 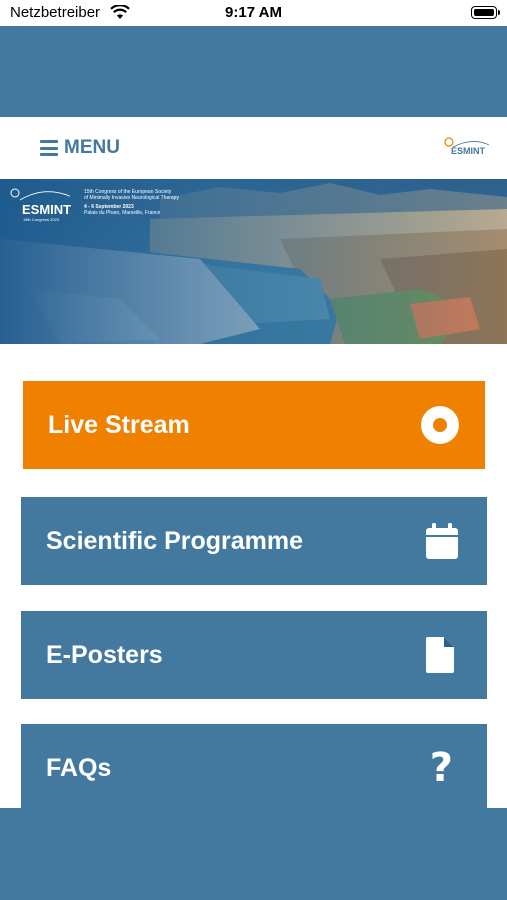 I want to click on faqs-label: FAQs, so click(x=79, y=767).